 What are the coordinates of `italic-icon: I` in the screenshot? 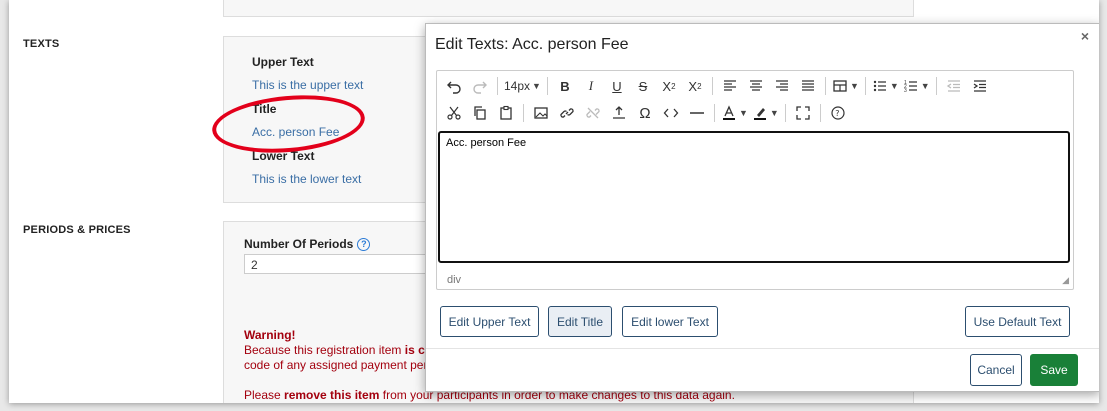 It's located at (591, 86).